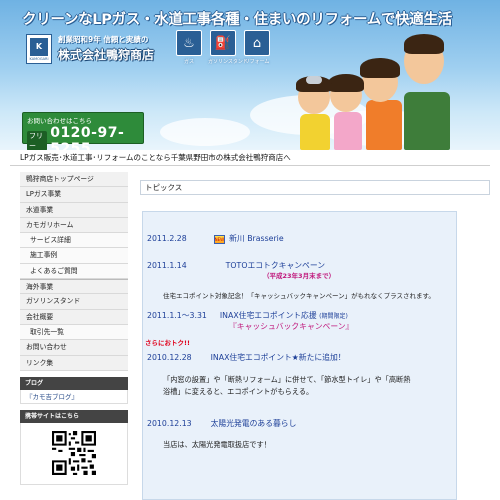  Describe the element at coordinates (37, 140) in the screenshot. I see `free-dial-badge: フリー` at that location.